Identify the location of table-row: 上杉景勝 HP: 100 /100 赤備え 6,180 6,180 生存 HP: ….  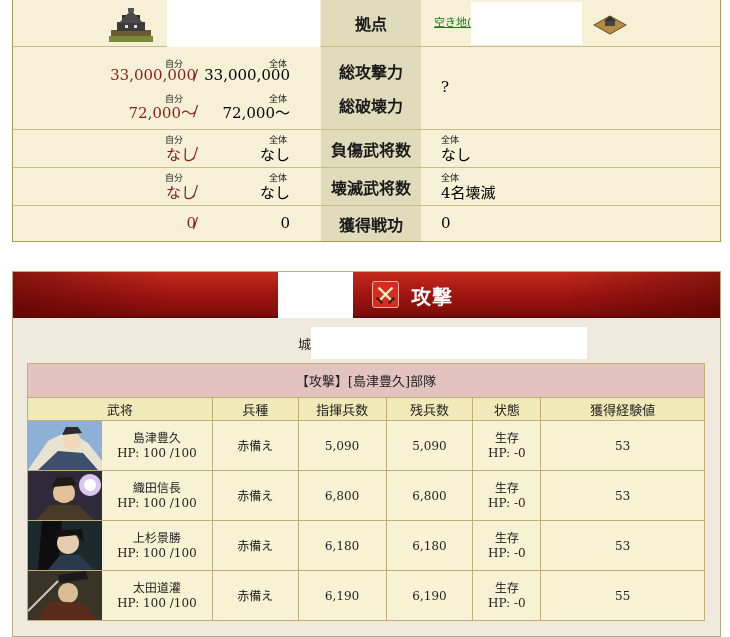
(366, 545).